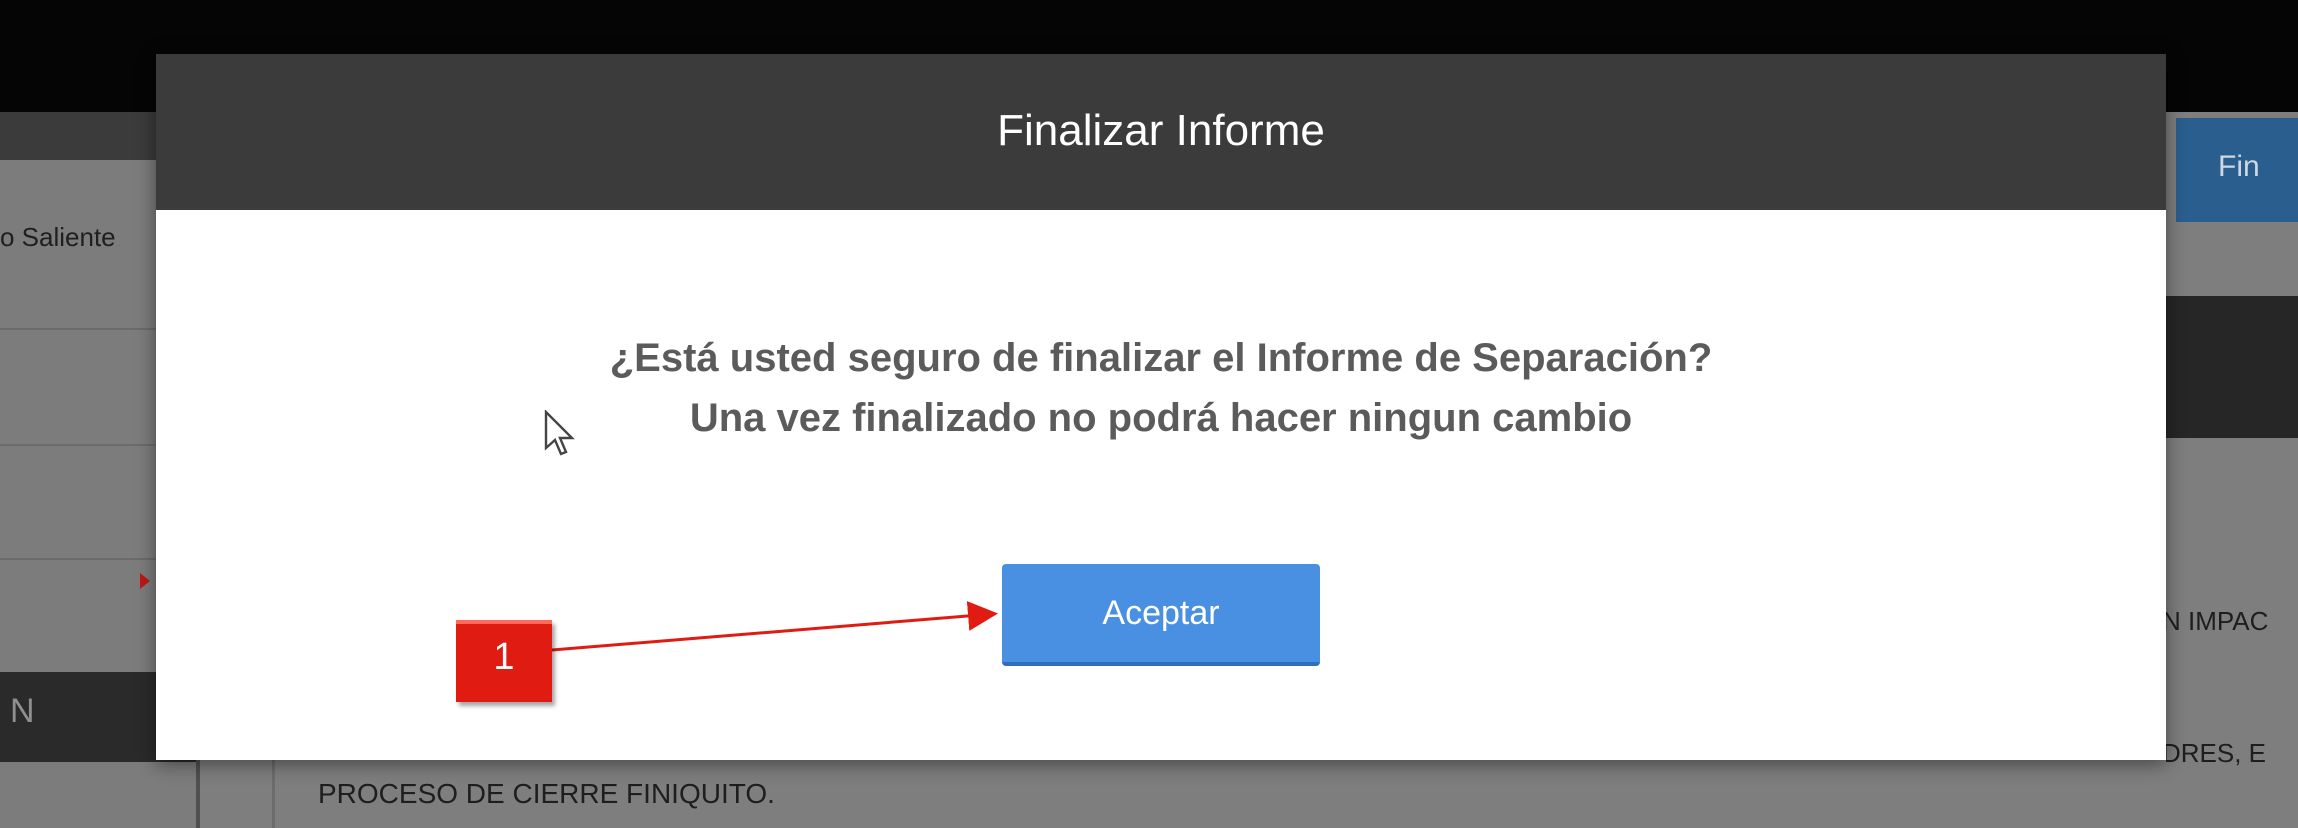 This screenshot has height=828, width=2298. Describe the element at coordinates (504, 657) in the screenshot. I see `step-number: 1` at that location.